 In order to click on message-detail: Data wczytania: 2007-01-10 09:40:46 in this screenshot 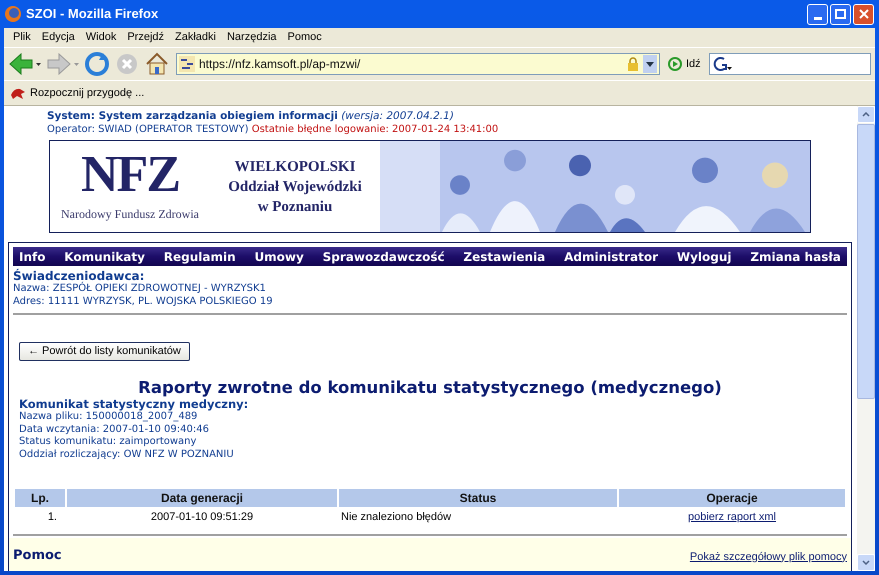, I will do `click(114, 430)`.